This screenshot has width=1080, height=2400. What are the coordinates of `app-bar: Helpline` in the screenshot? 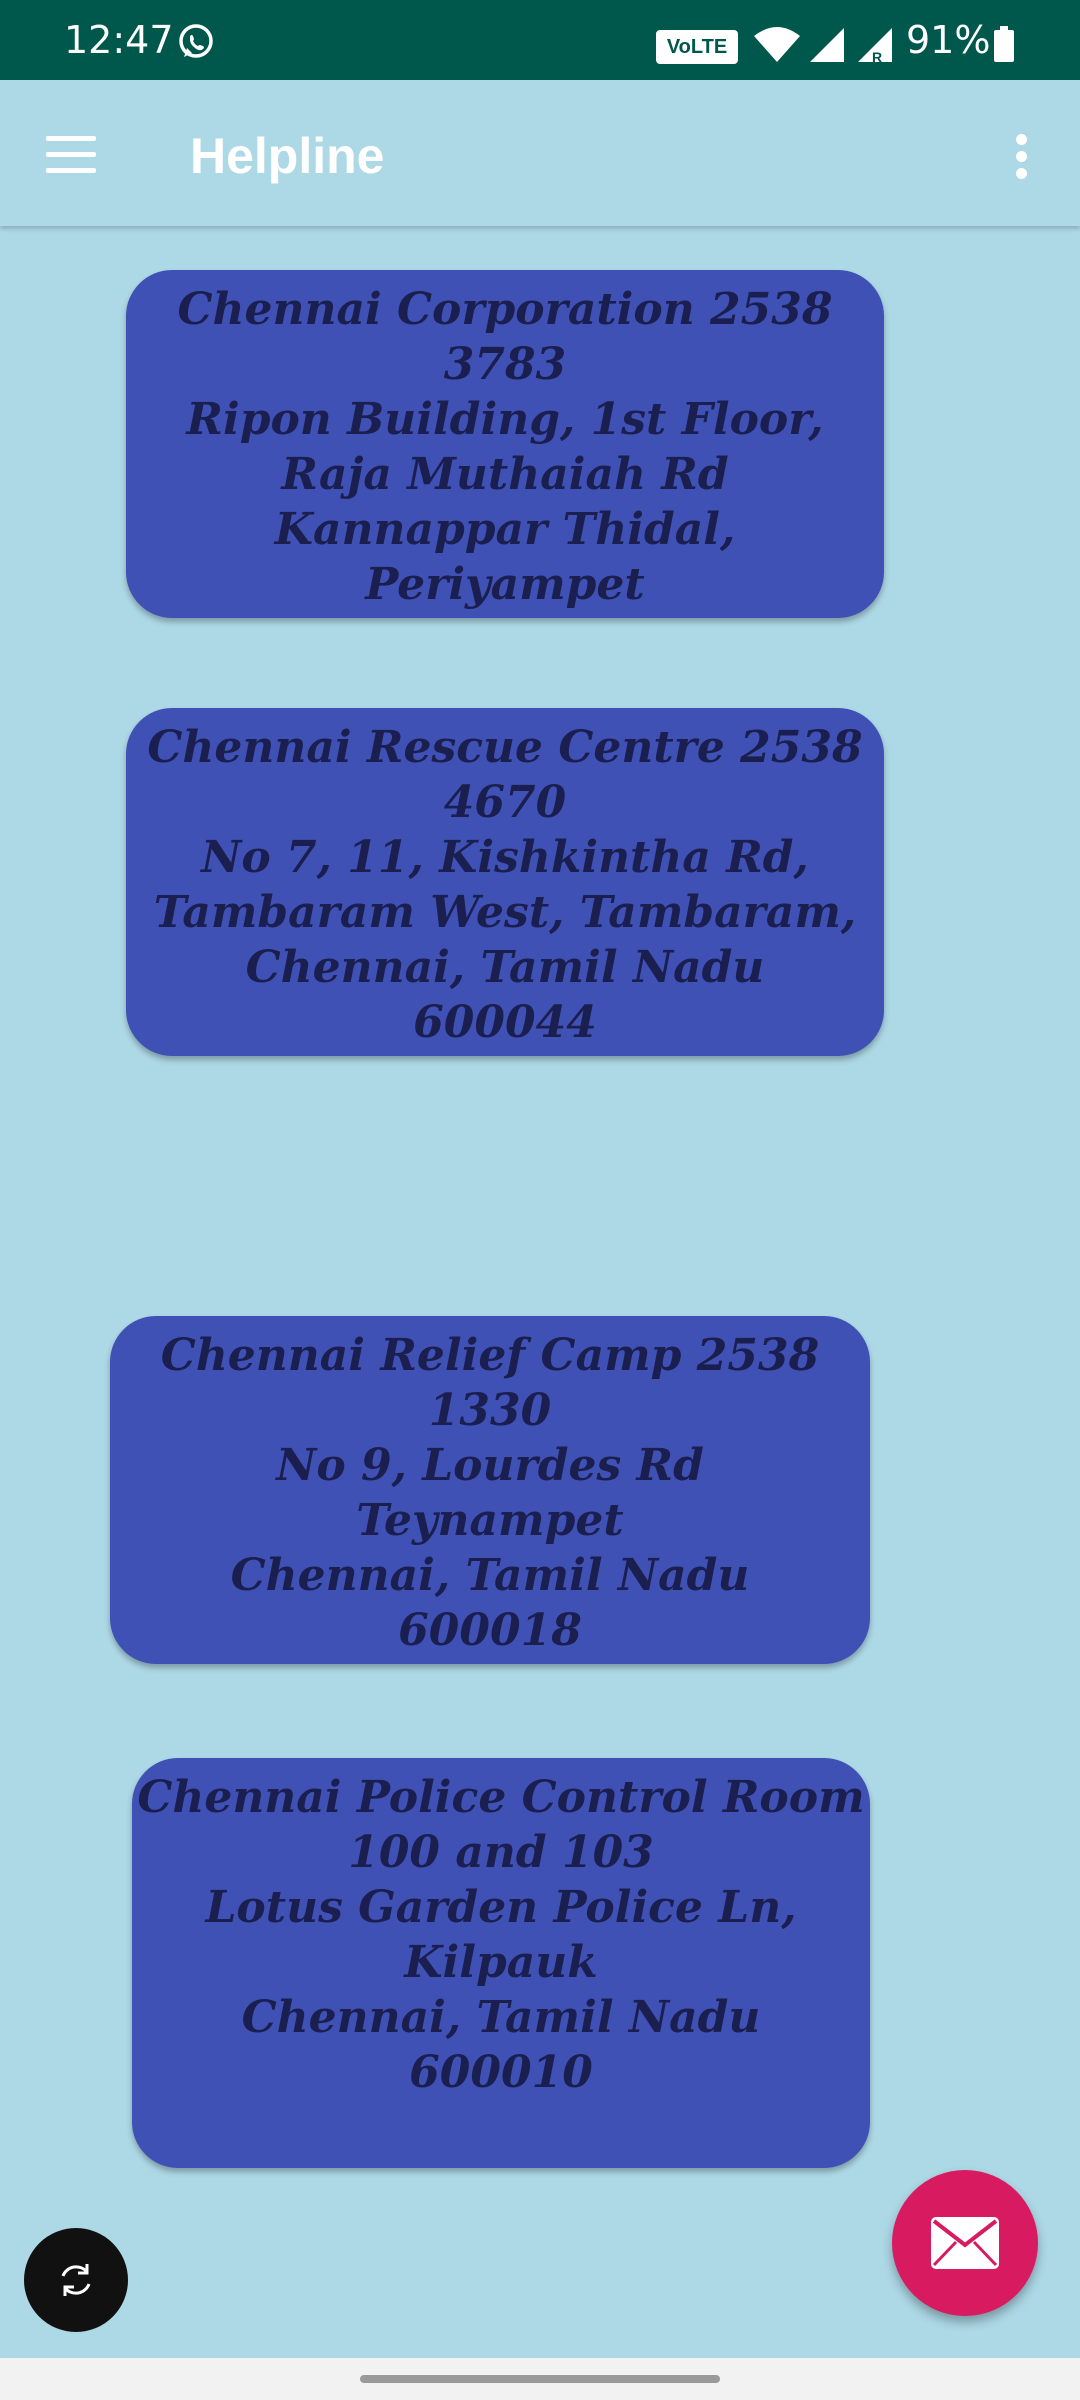 It's located at (540, 153).